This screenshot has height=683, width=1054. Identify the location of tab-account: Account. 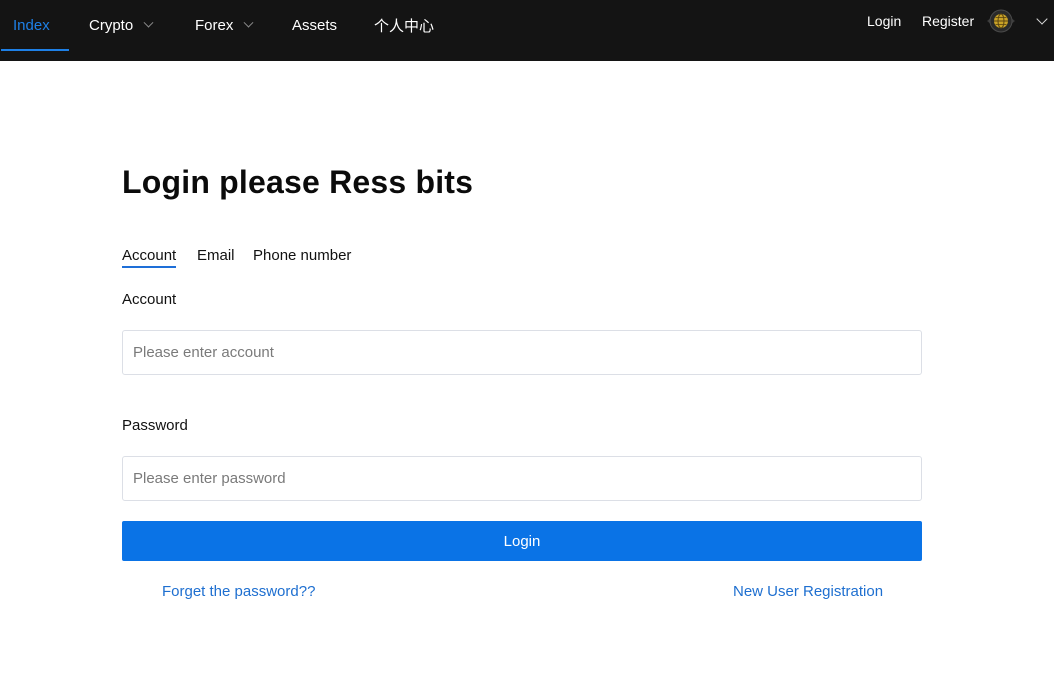
(149, 257).